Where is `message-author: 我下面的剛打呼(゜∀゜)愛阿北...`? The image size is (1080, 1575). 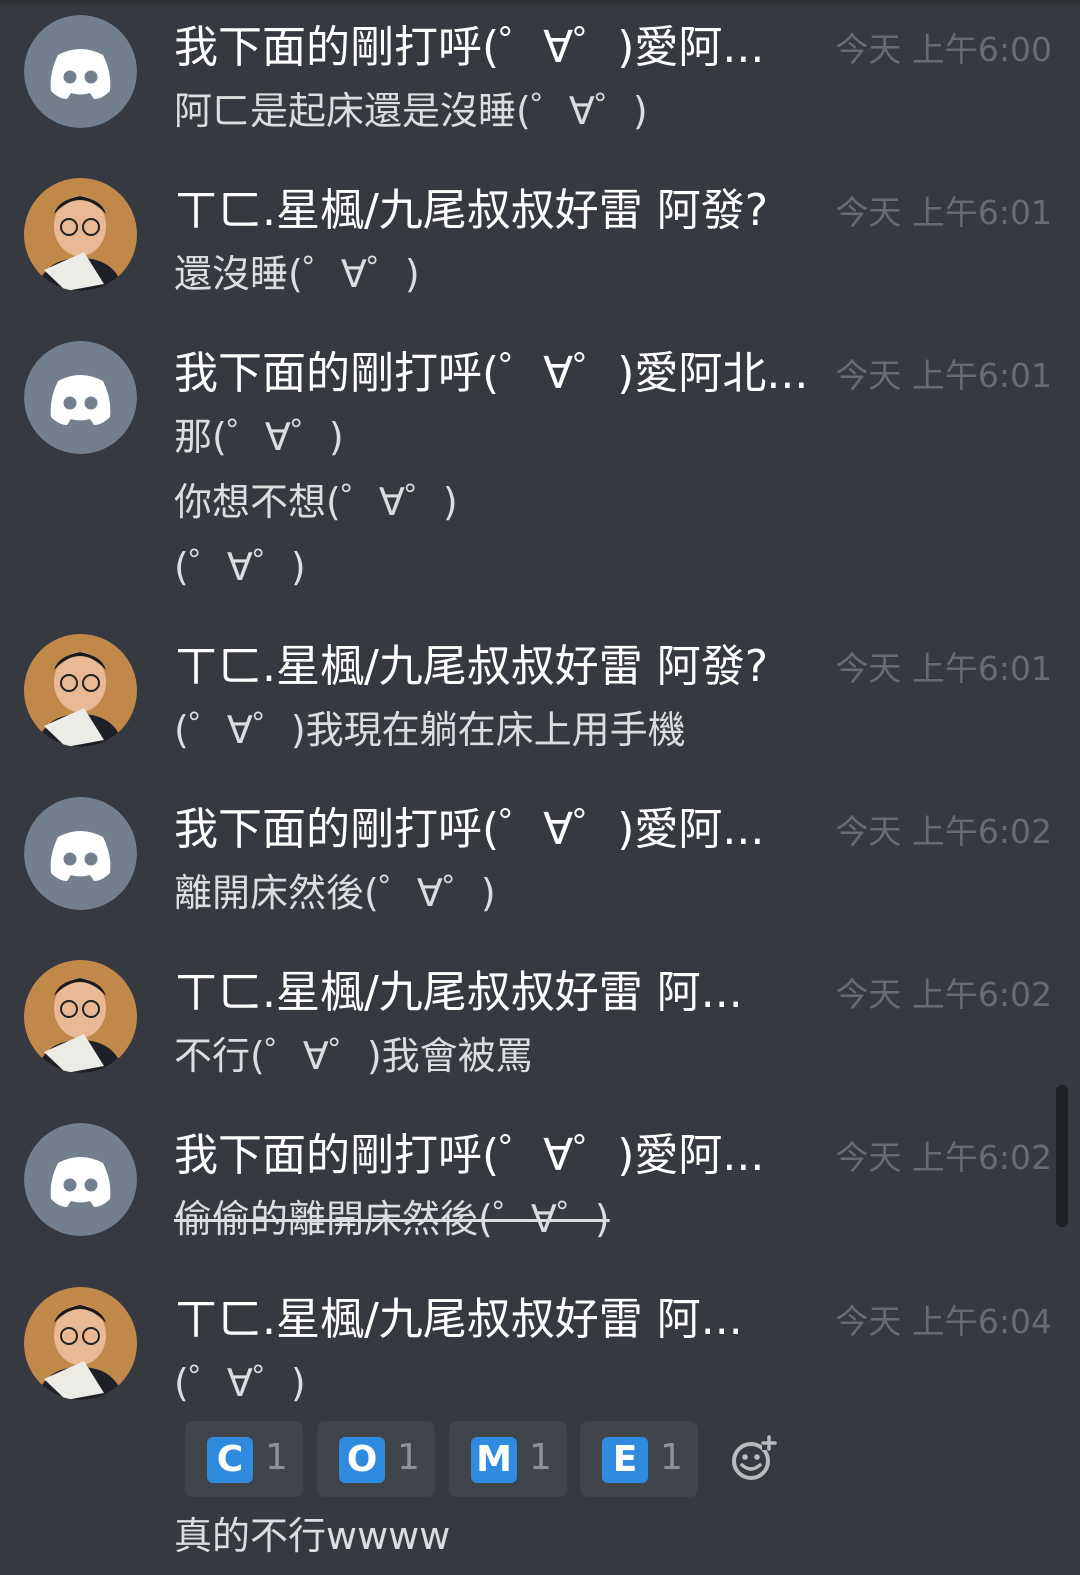 message-author: 我下面的剛打呼(゜∀゜)愛阿北... is located at coordinates (491, 374).